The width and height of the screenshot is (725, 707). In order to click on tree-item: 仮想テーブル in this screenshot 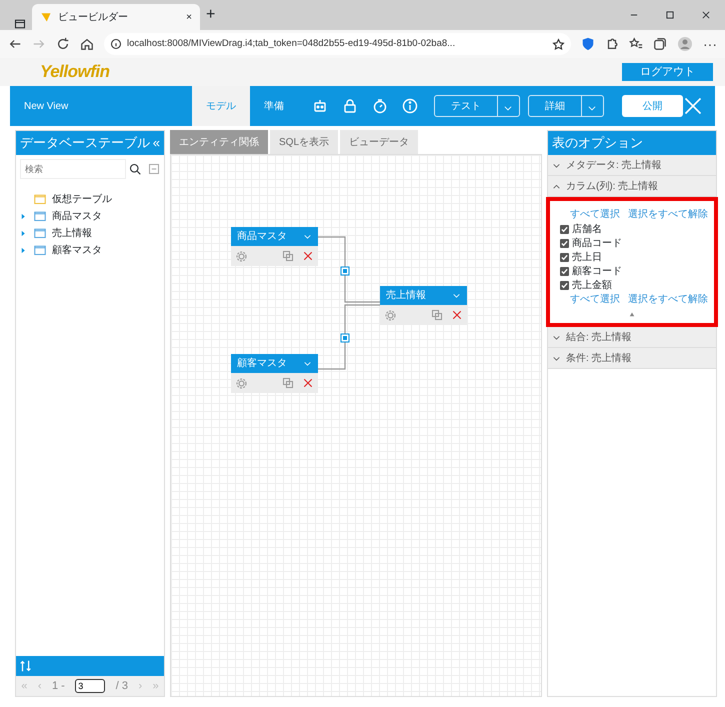, I will do `click(90, 199)`.